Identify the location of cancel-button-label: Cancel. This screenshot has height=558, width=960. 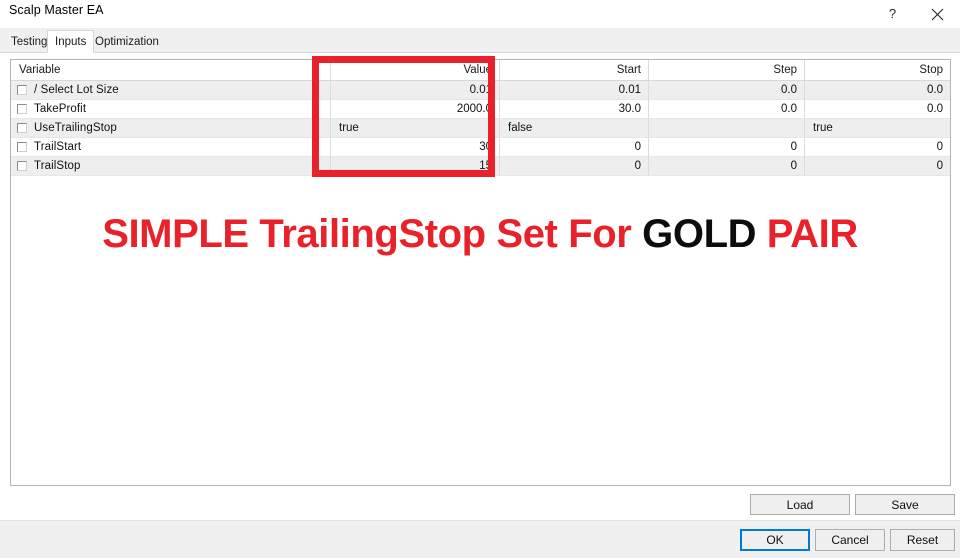
(850, 540).